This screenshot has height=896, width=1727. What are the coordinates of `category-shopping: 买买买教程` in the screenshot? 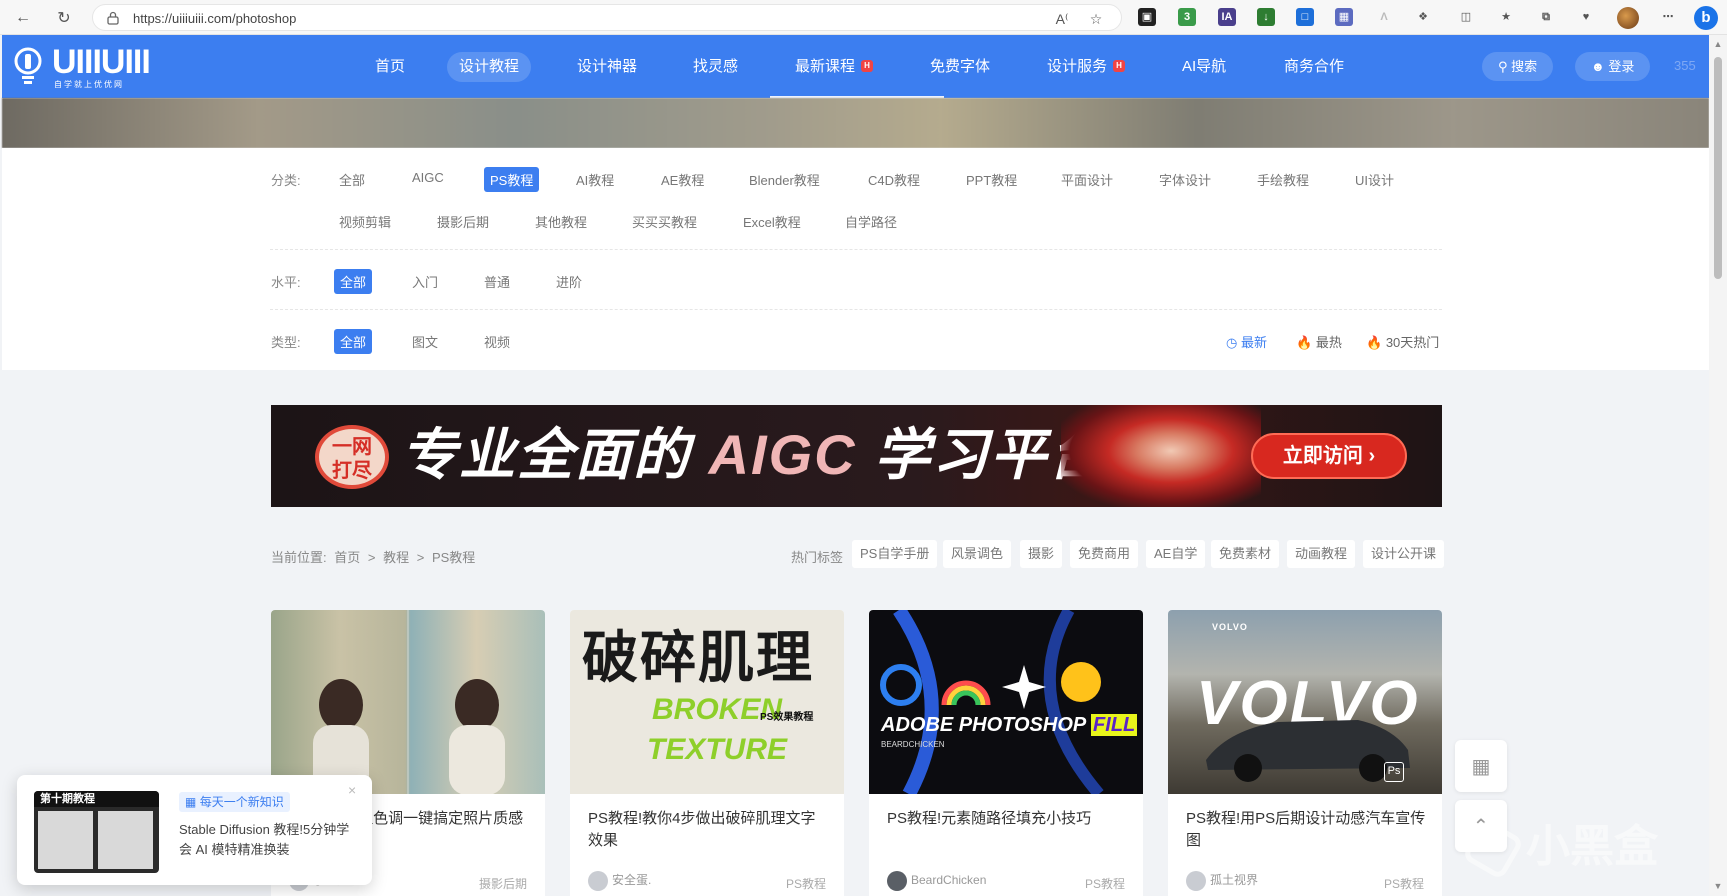 It's located at (664, 221).